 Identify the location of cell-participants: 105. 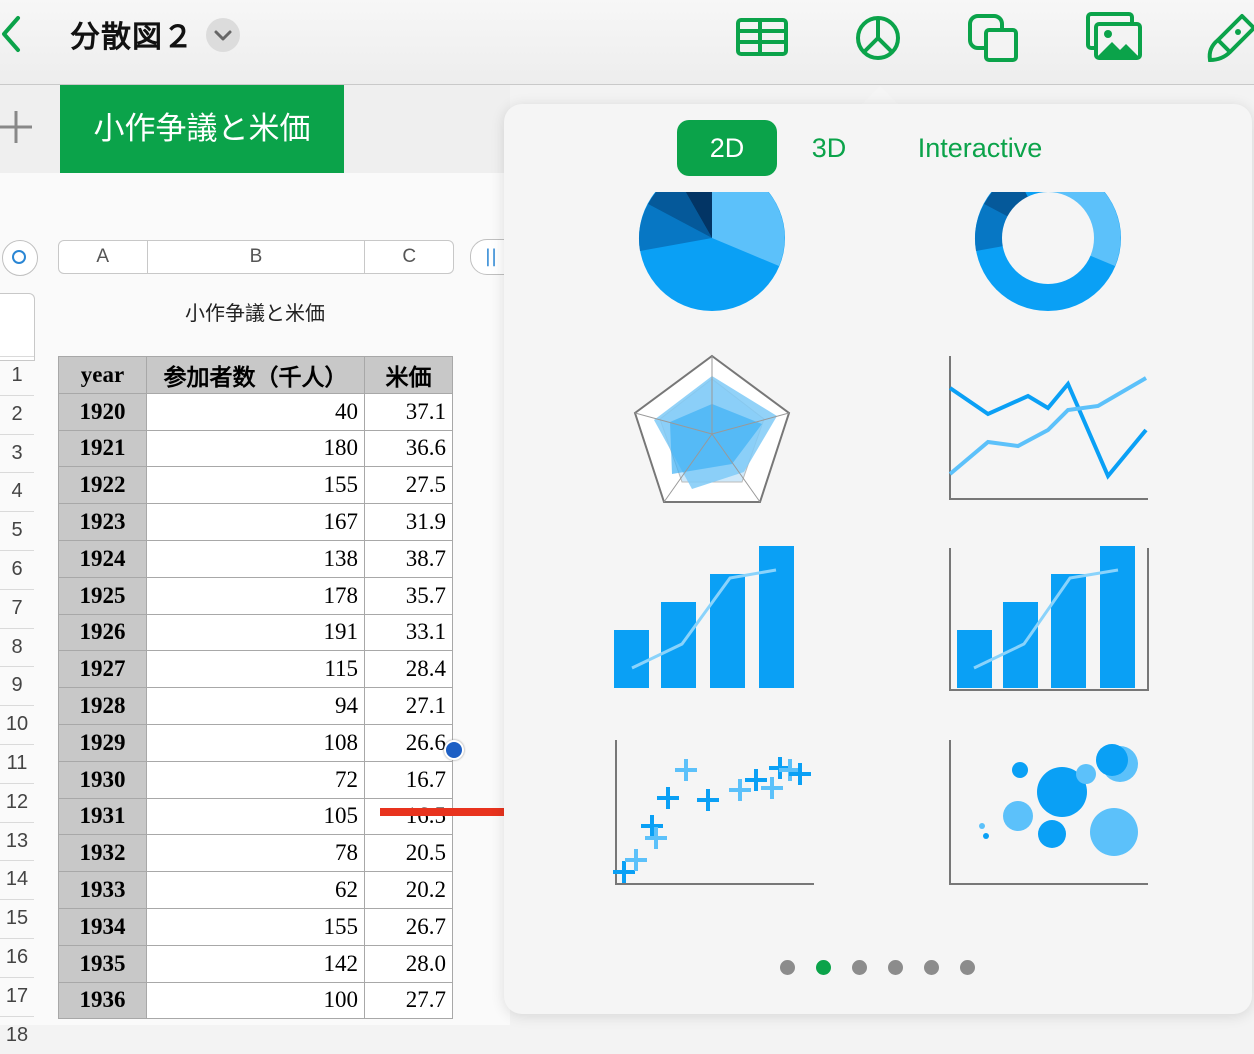
(255, 816).